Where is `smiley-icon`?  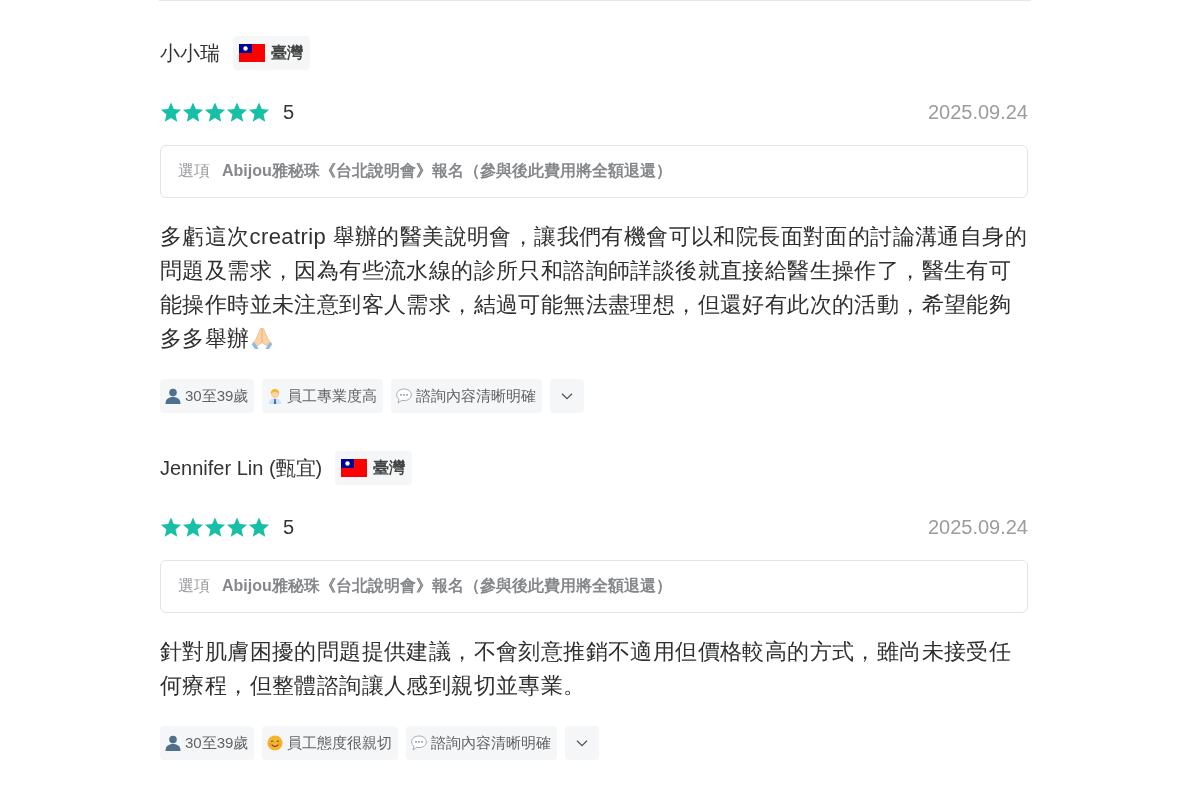
smiley-icon is located at coordinates (275, 743).